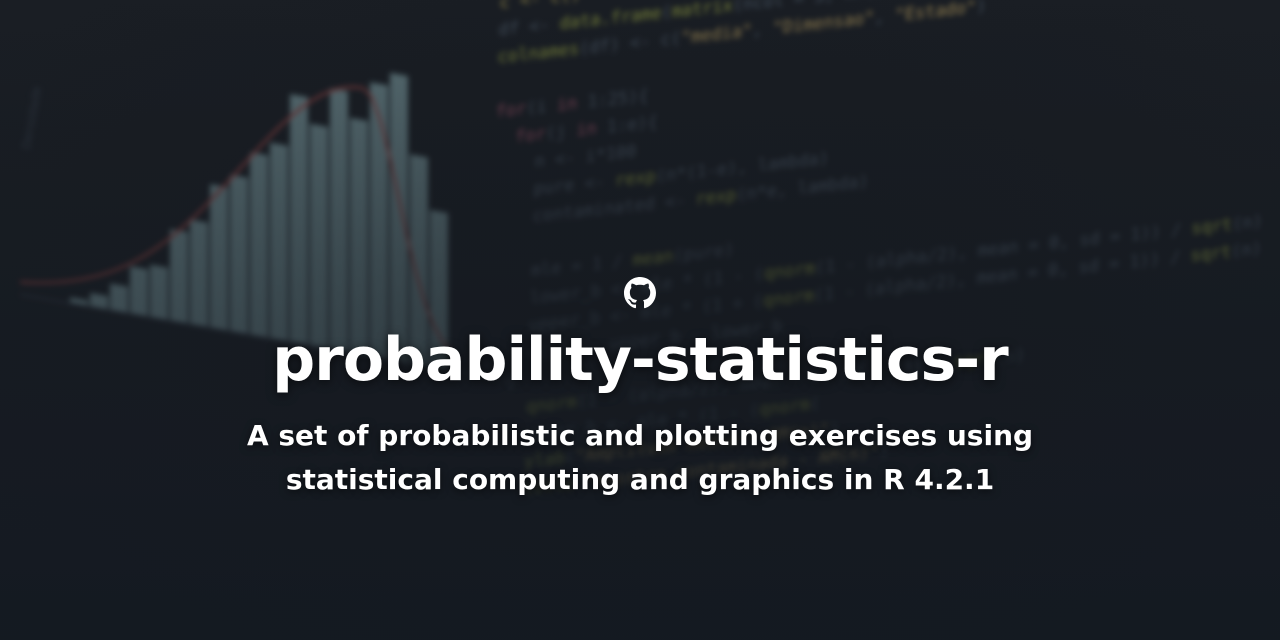 This screenshot has width=1280, height=640. Describe the element at coordinates (640, 293) in the screenshot. I see `github-icon` at that location.